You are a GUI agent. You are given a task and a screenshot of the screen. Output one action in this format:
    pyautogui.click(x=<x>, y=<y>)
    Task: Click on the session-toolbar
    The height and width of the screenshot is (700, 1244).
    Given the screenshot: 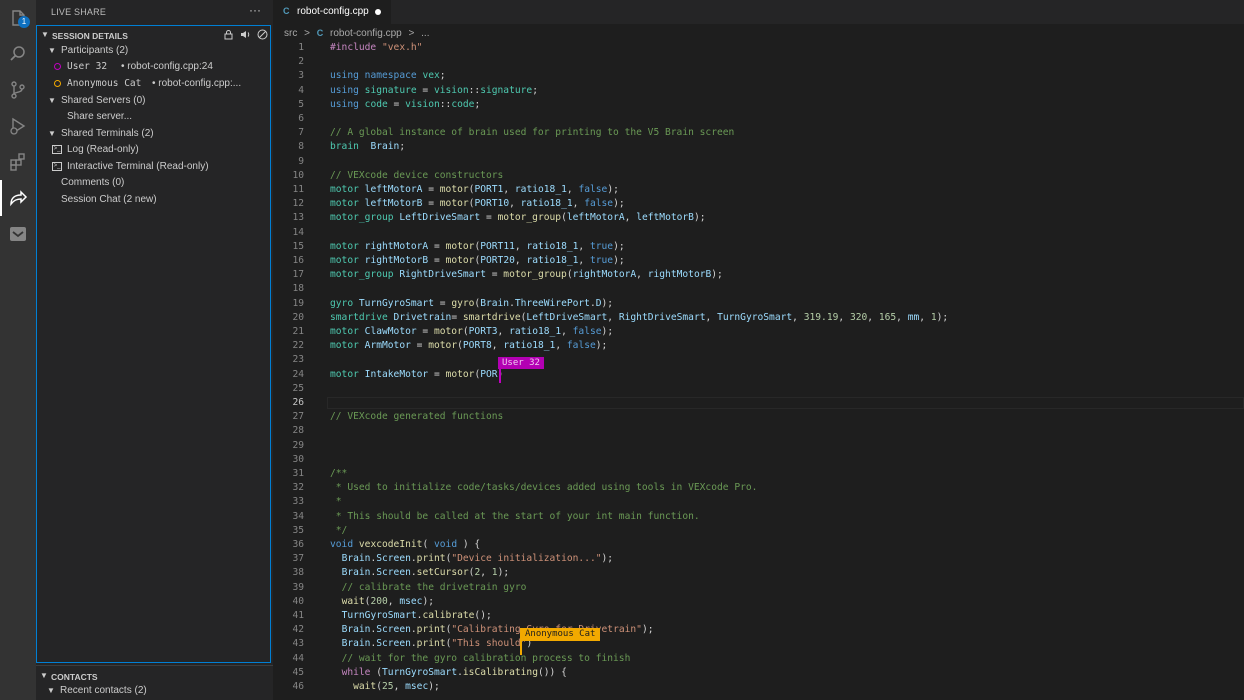 What is the action you would take?
    pyautogui.click(x=245, y=34)
    